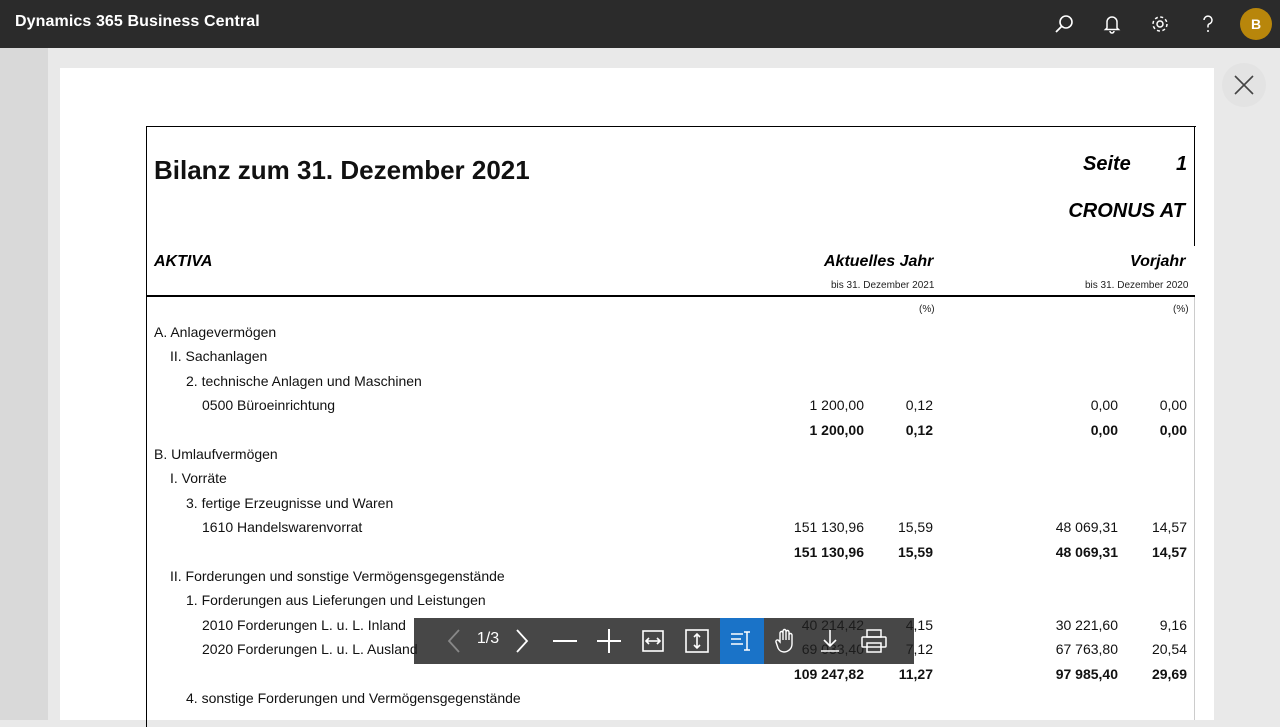 The image size is (1280, 727). Describe the element at coordinates (216, 454) in the screenshot. I see `row-label: B. Umlaufvermögen` at that location.